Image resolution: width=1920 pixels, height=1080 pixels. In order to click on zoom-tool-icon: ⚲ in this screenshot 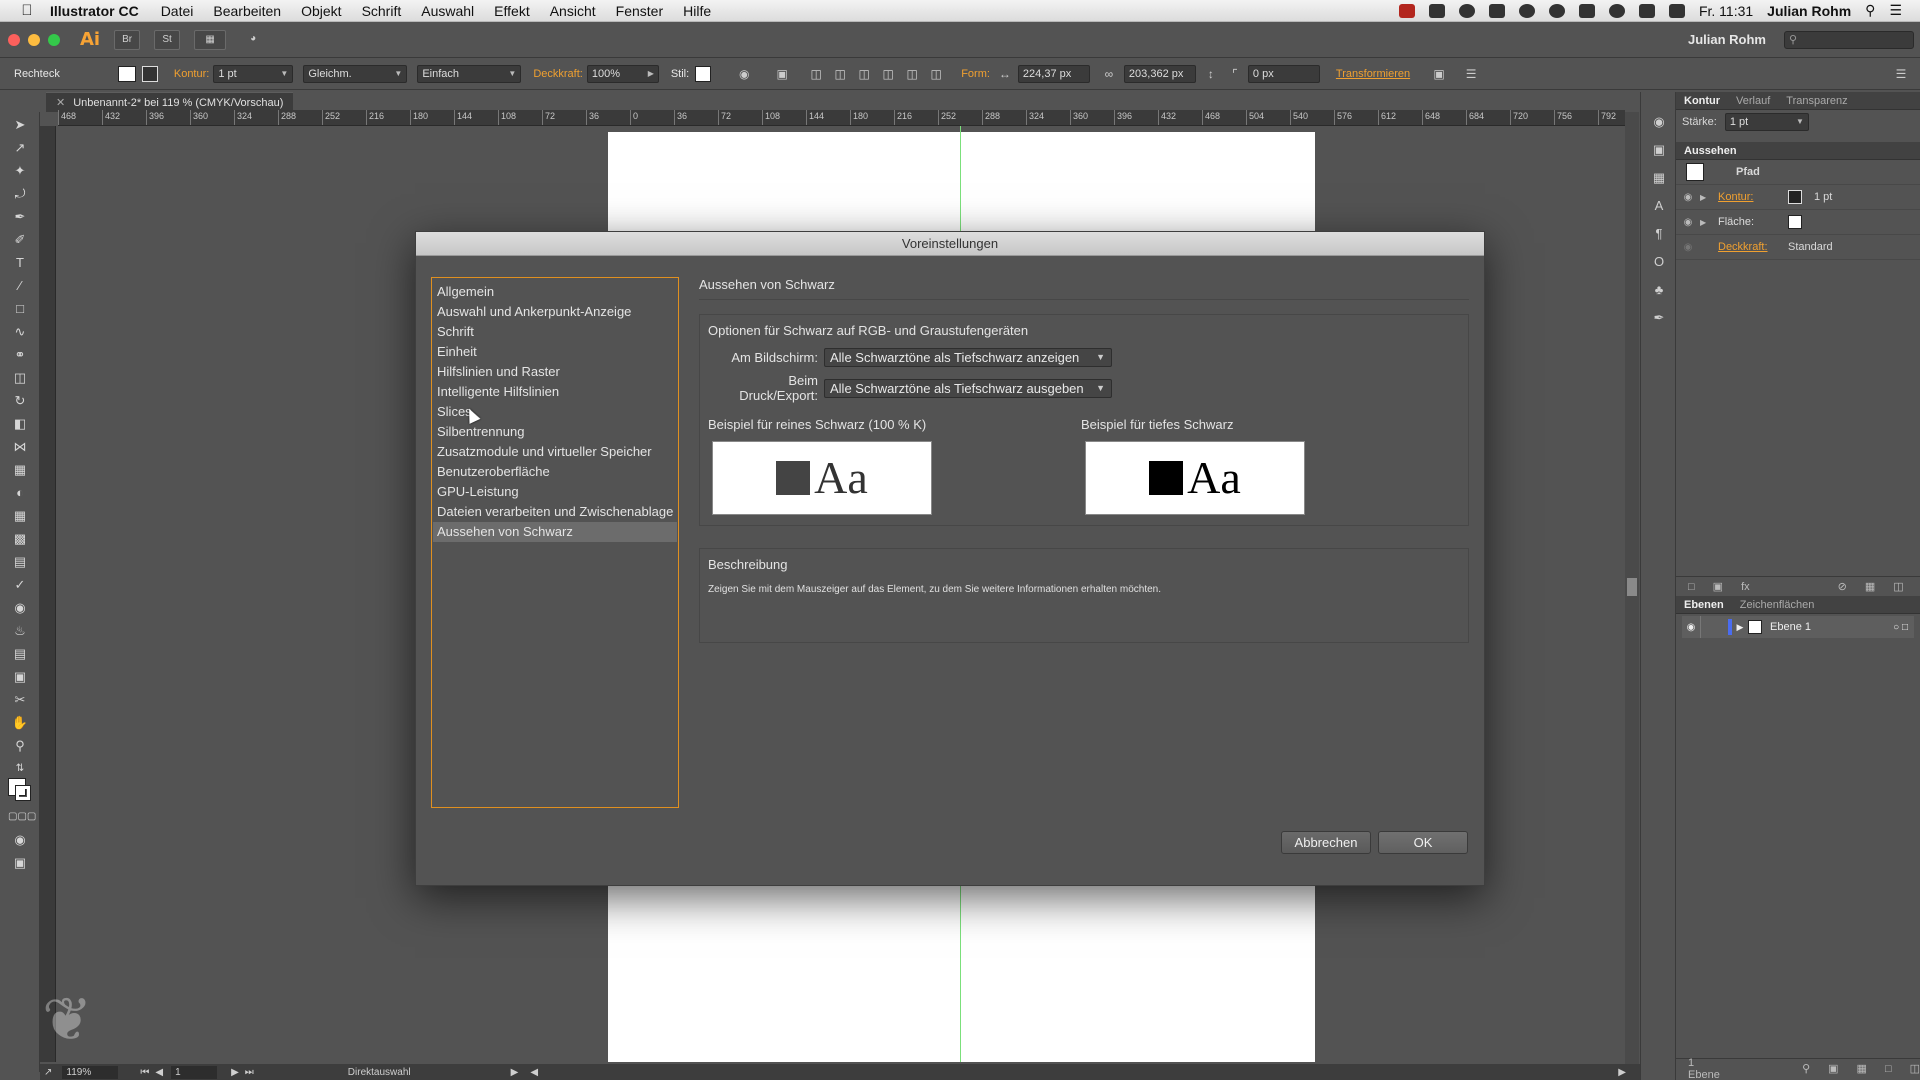, I will do `click(20, 746)`.